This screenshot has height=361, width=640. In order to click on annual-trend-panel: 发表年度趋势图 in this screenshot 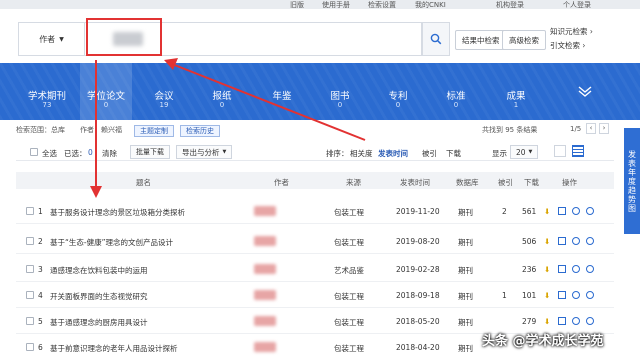, I will do `click(632, 181)`.